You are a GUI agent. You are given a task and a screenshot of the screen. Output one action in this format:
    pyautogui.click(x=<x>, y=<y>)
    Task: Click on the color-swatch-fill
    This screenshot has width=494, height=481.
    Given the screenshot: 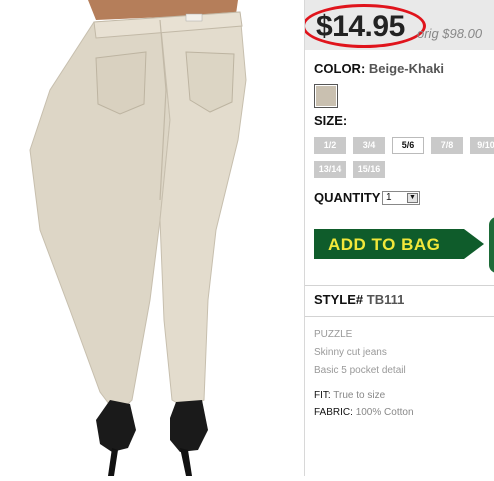 What is the action you would take?
    pyautogui.click(x=326, y=96)
    